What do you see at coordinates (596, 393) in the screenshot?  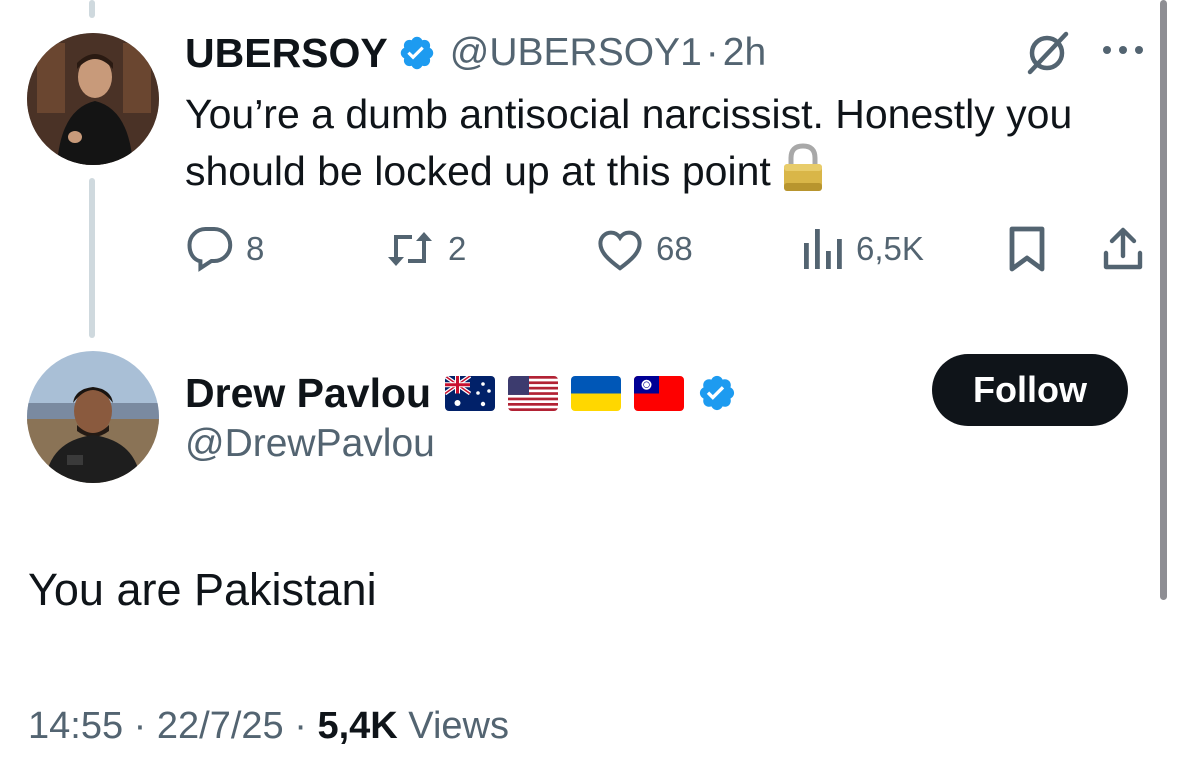 I see `ukraine-flag-icon` at bounding box center [596, 393].